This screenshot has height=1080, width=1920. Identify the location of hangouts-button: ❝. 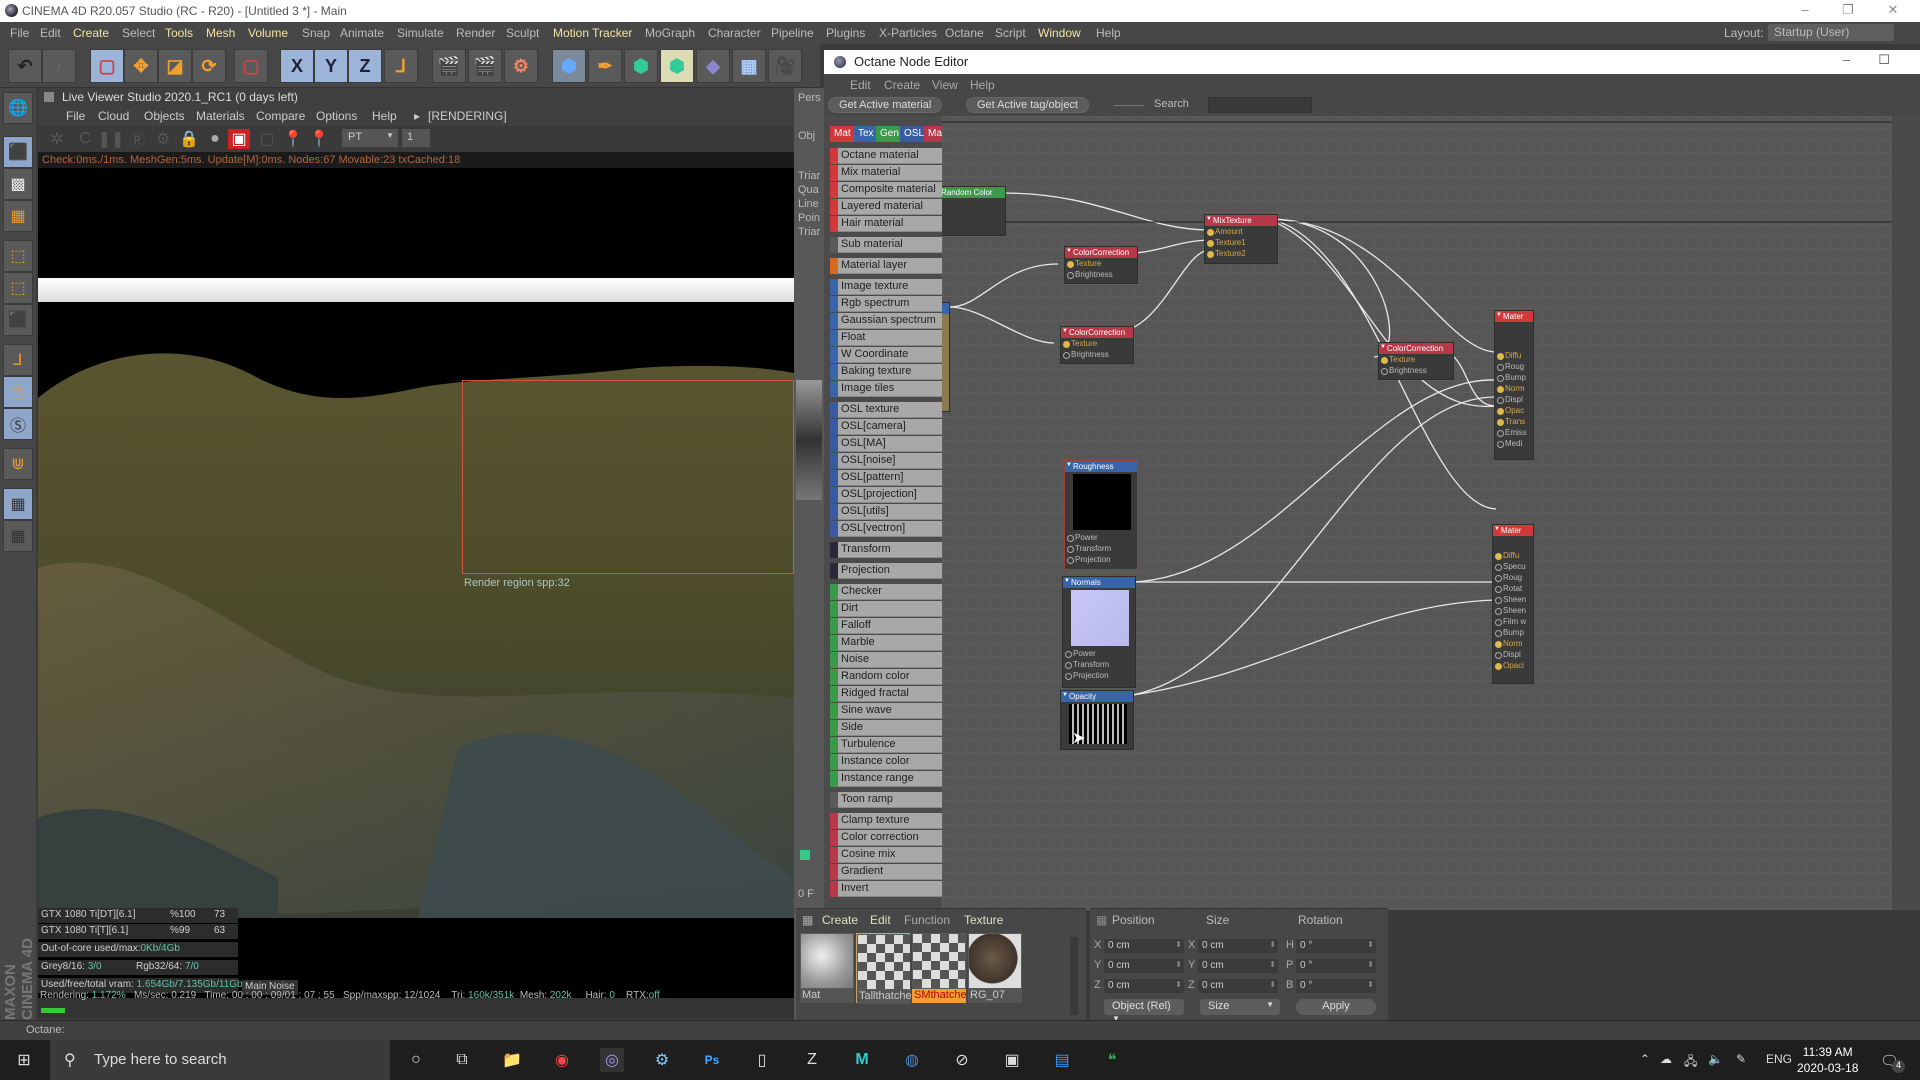
(1112, 1060).